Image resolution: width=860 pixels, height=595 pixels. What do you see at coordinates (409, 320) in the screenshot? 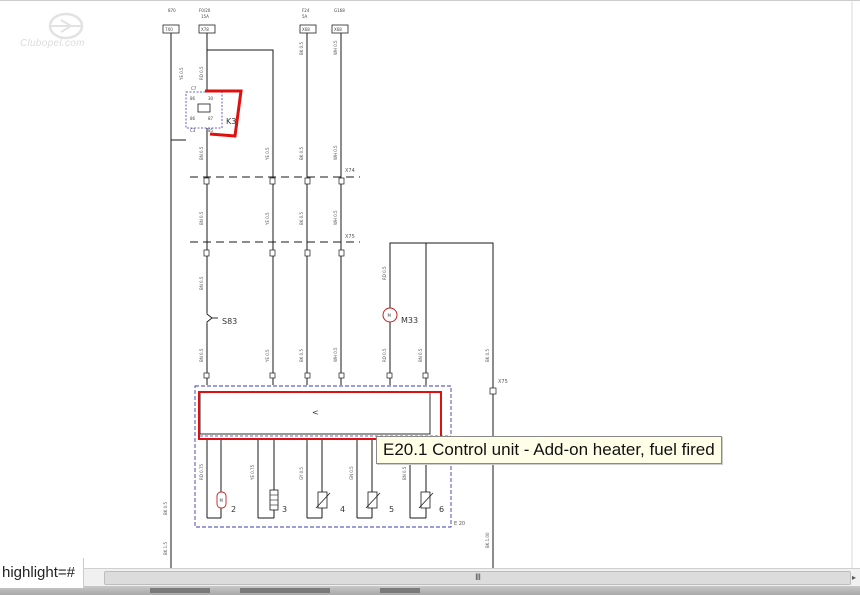
I see `svg-text: M33` at bounding box center [409, 320].